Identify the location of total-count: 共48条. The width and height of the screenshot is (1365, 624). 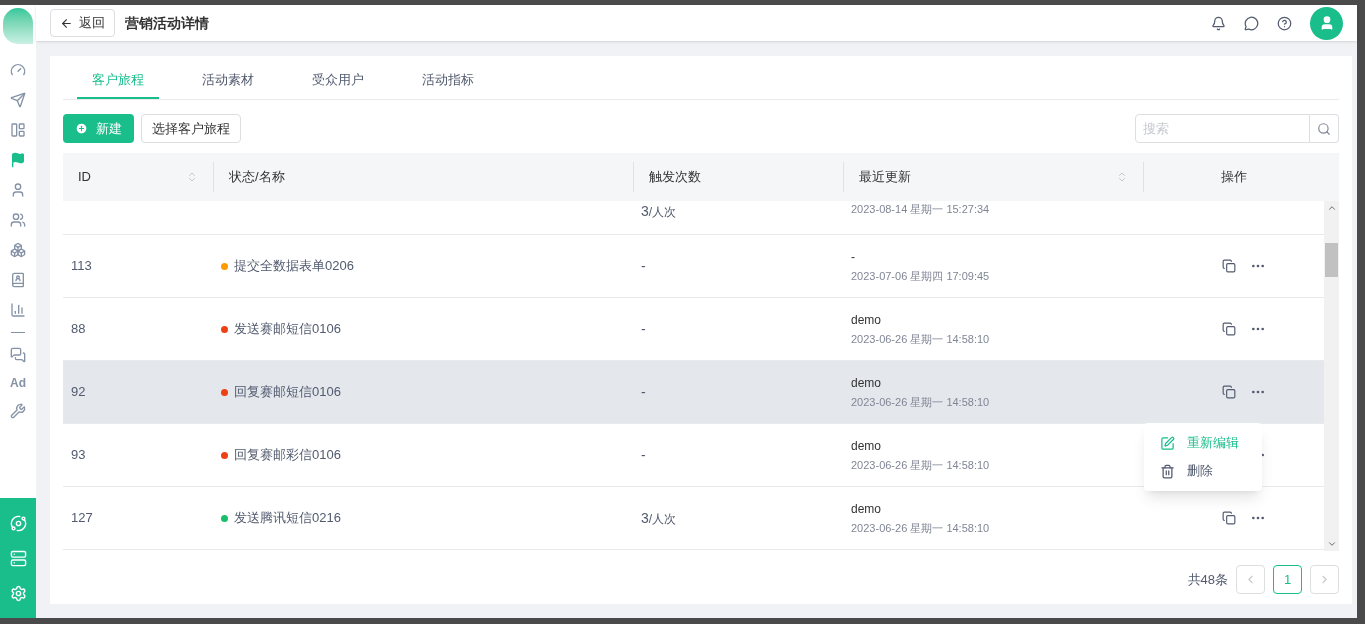
(1207, 579).